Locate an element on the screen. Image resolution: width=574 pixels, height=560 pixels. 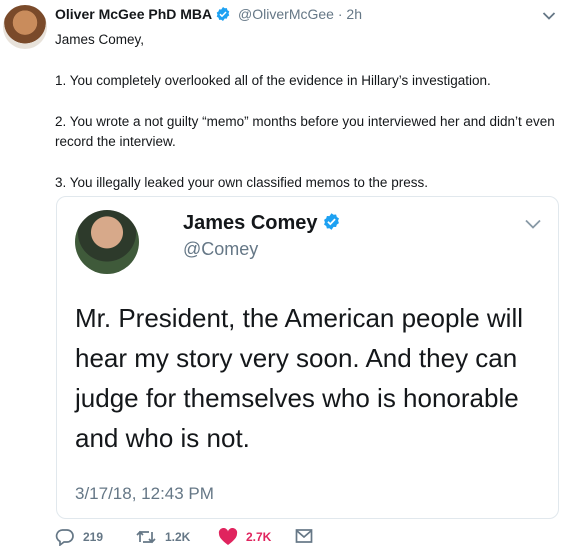
tweet-line: James Comey, is located at coordinates (100, 39).